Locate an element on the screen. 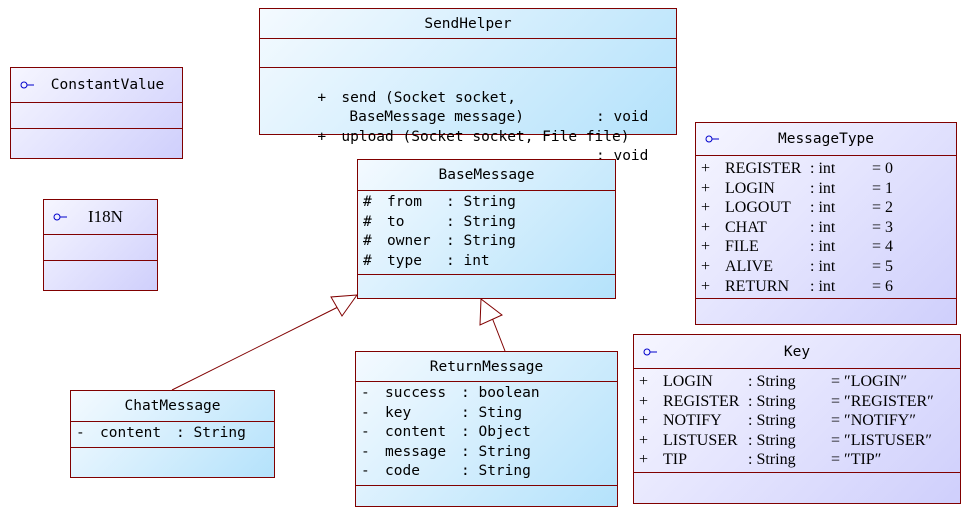 This screenshot has height=513, width=968. attribute-name: owner is located at coordinates (409, 241).